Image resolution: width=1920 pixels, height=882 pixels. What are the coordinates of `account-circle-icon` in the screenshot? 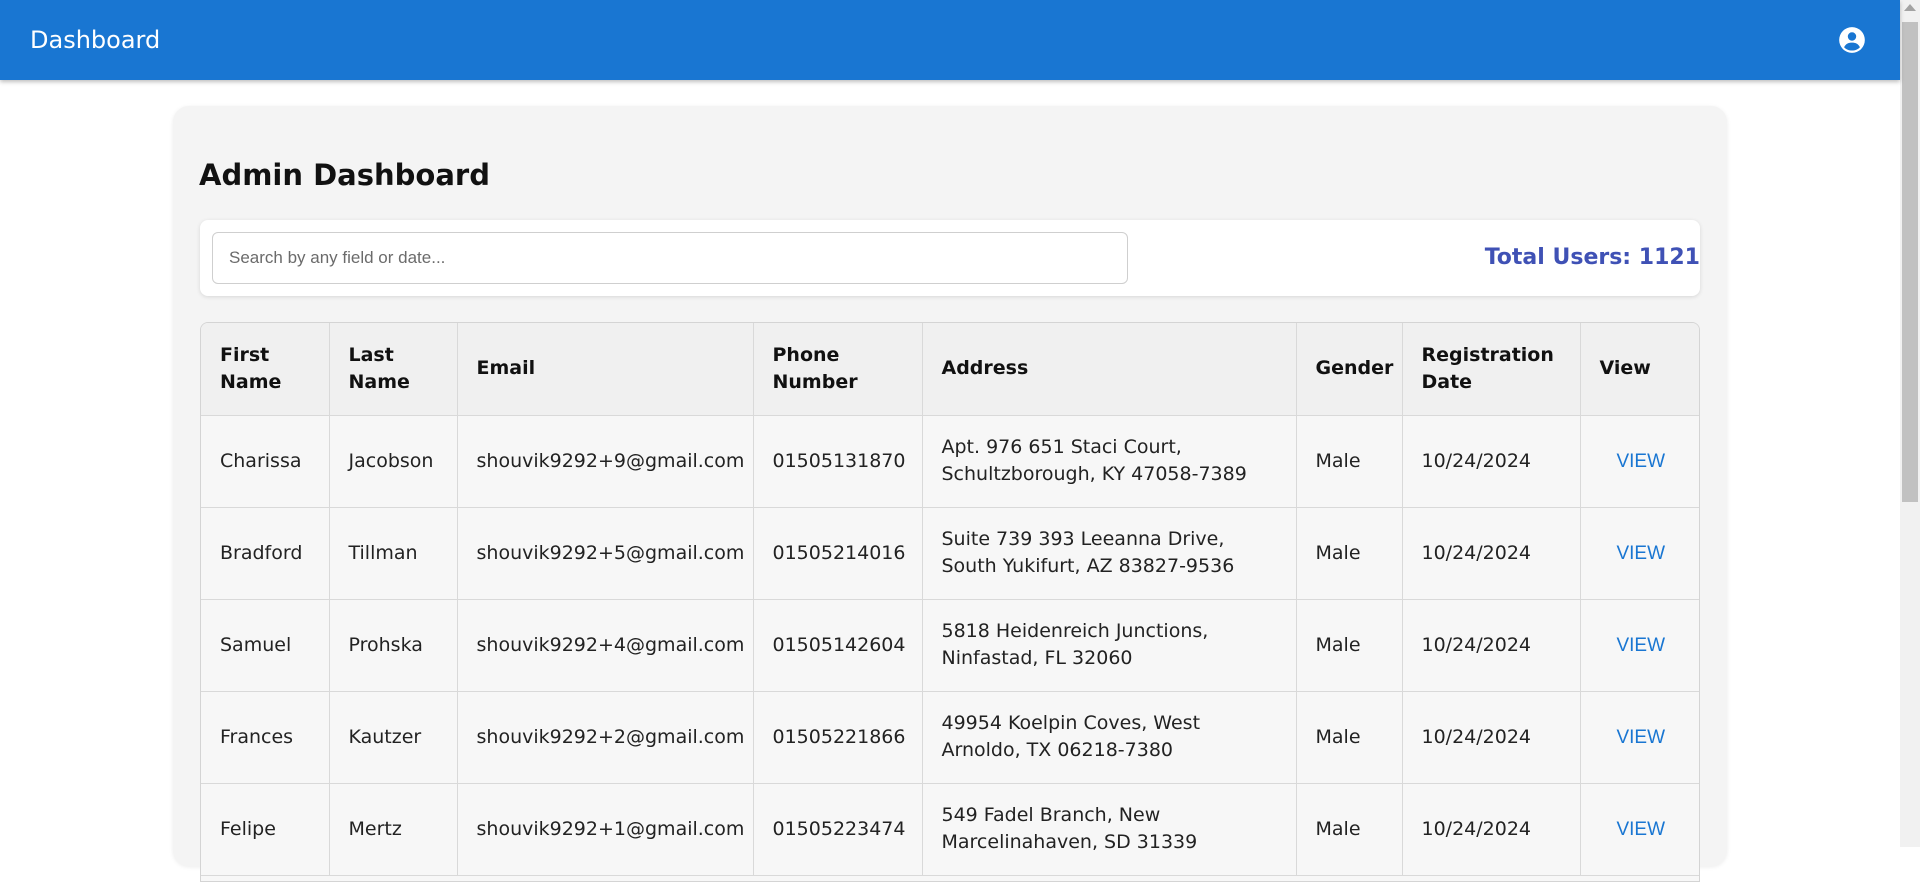 It's located at (1852, 40).